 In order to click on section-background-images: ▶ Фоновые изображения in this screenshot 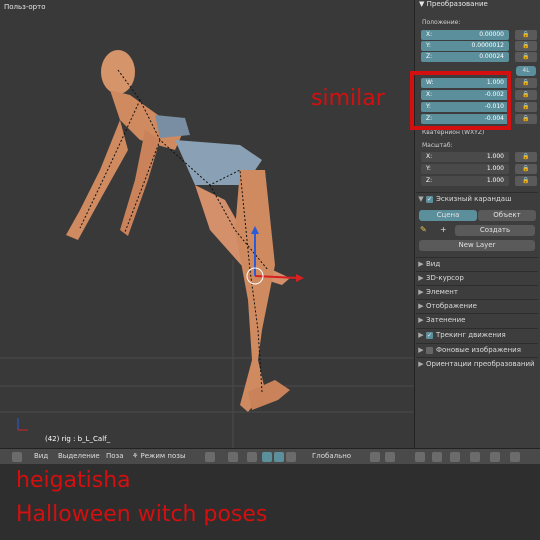, I will do `click(477, 350)`.